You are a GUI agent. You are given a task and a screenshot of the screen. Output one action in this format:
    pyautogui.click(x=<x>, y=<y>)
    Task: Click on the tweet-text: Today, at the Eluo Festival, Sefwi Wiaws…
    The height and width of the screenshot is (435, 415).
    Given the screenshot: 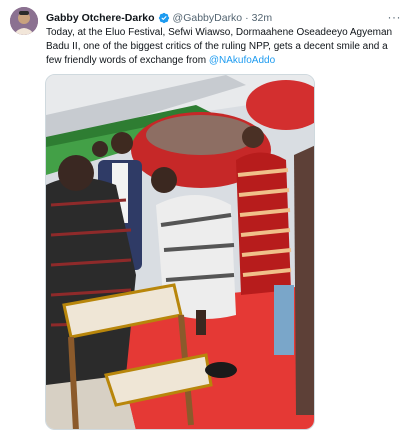 What is the action you would take?
    pyautogui.click(x=226, y=47)
    